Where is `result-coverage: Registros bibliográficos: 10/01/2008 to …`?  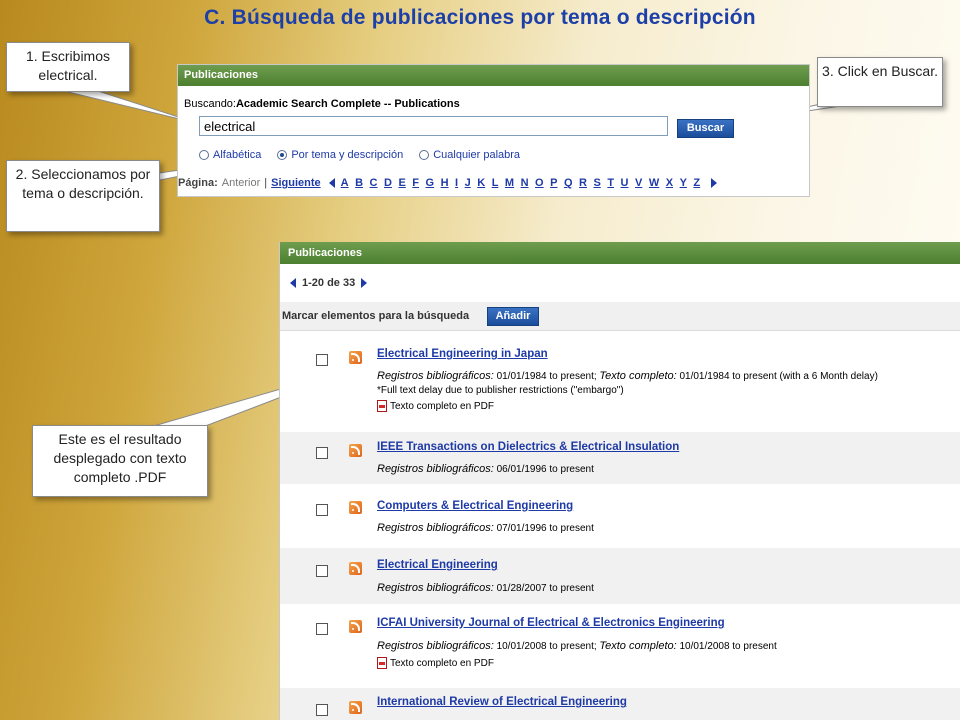 result-coverage: Registros bibliográficos: 10/01/2008 to … is located at coordinates (577, 646).